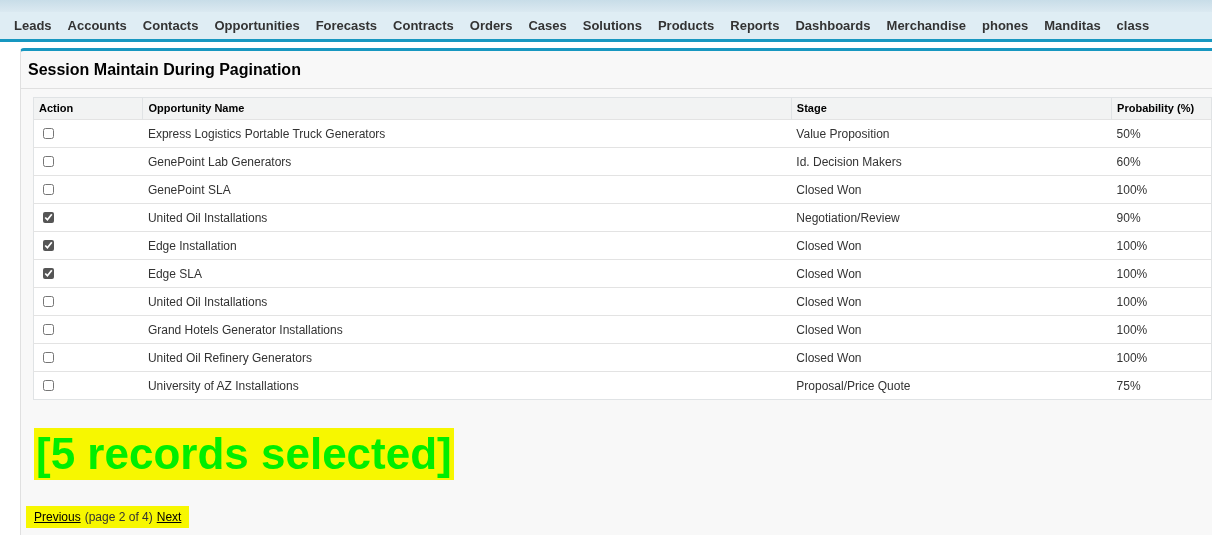  What do you see at coordinates (755, 25) in the screenshot?
I see `nav-tab: Reports` at bounding box center [755, 25].